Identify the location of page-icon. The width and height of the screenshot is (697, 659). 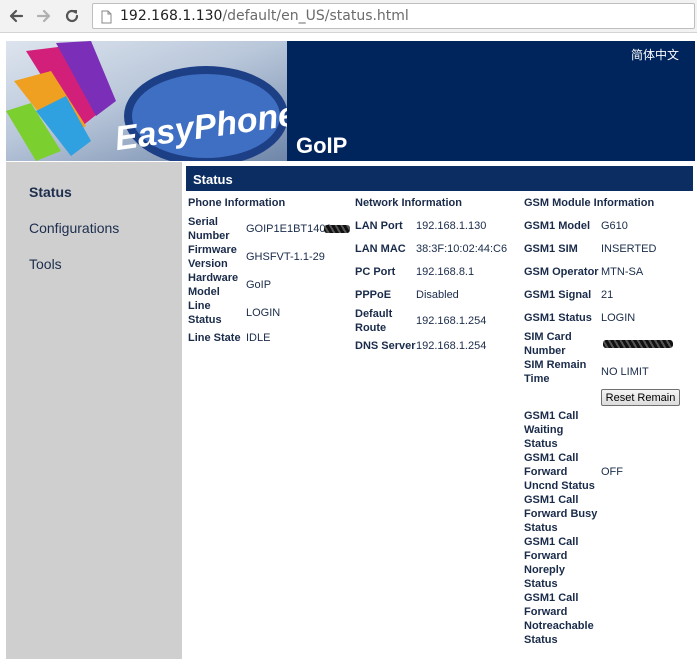
(106, 18).